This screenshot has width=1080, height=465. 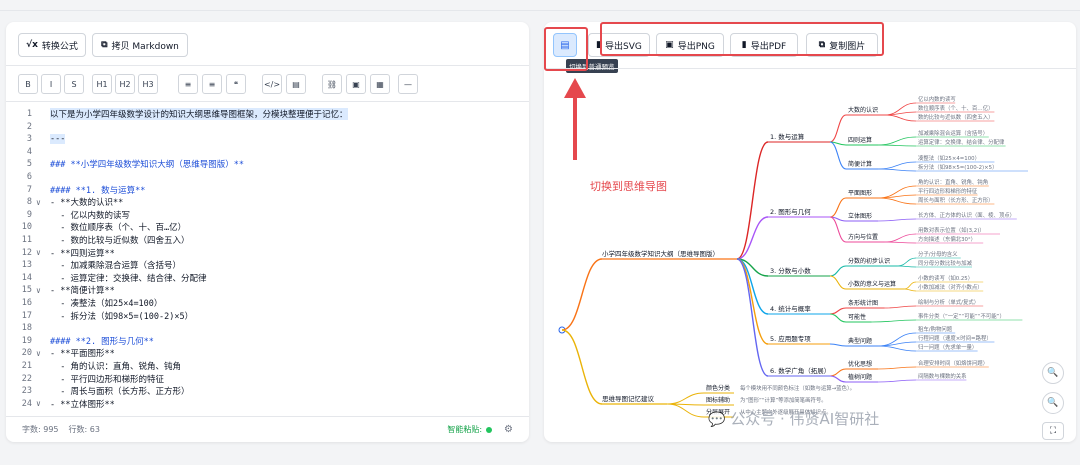 I want to click on format-button-10: ▤, so click(x=296, y=84).